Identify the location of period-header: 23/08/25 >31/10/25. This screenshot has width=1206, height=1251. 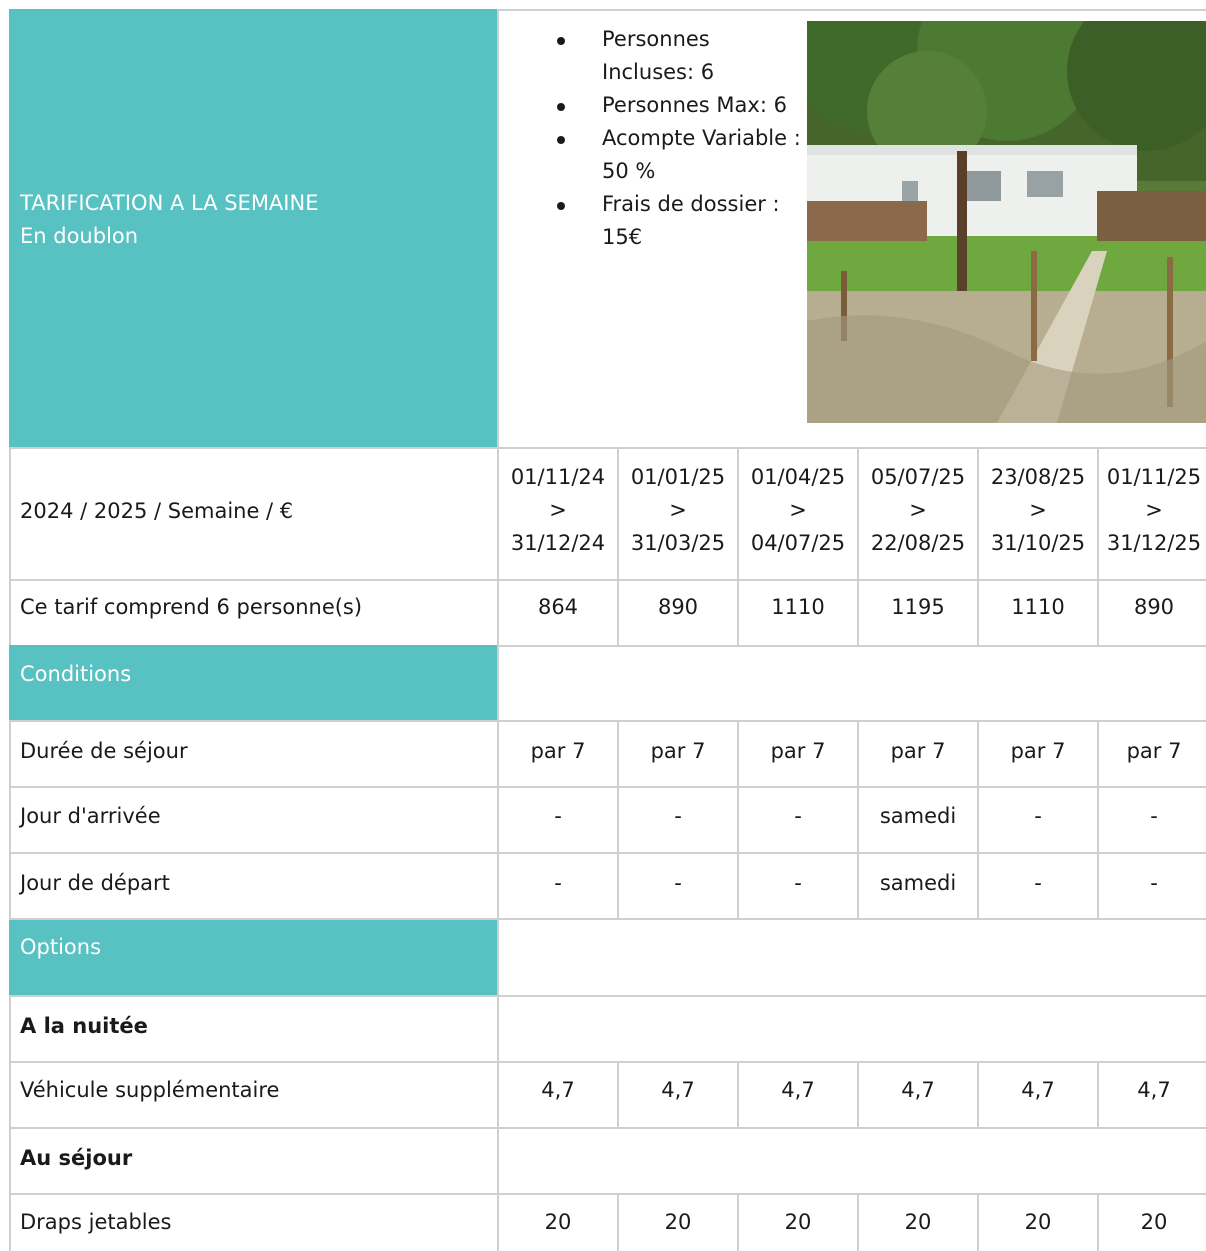
(1038, 510).